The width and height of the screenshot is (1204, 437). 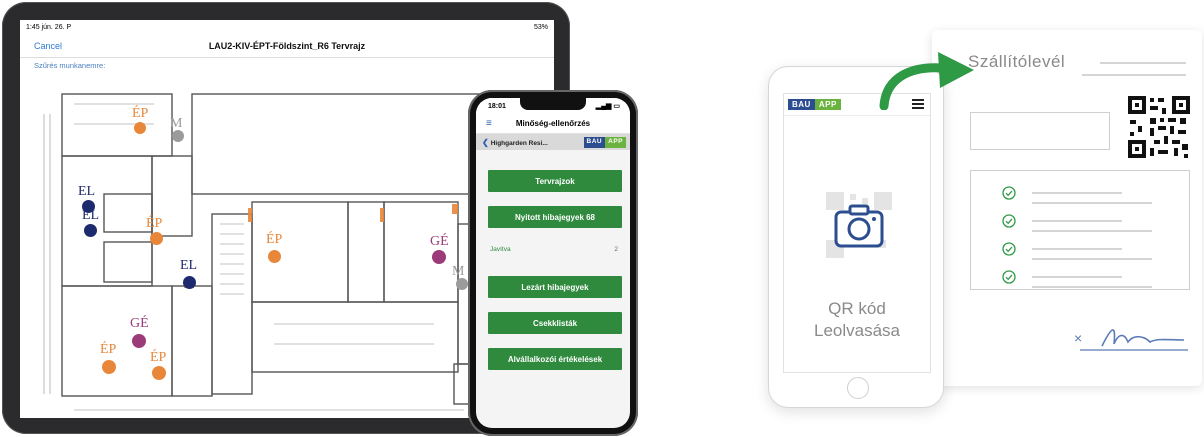 What do you see at coordinates (858, 388) in the screenshot?
I see `home-button` at bounding box center [858, 388].